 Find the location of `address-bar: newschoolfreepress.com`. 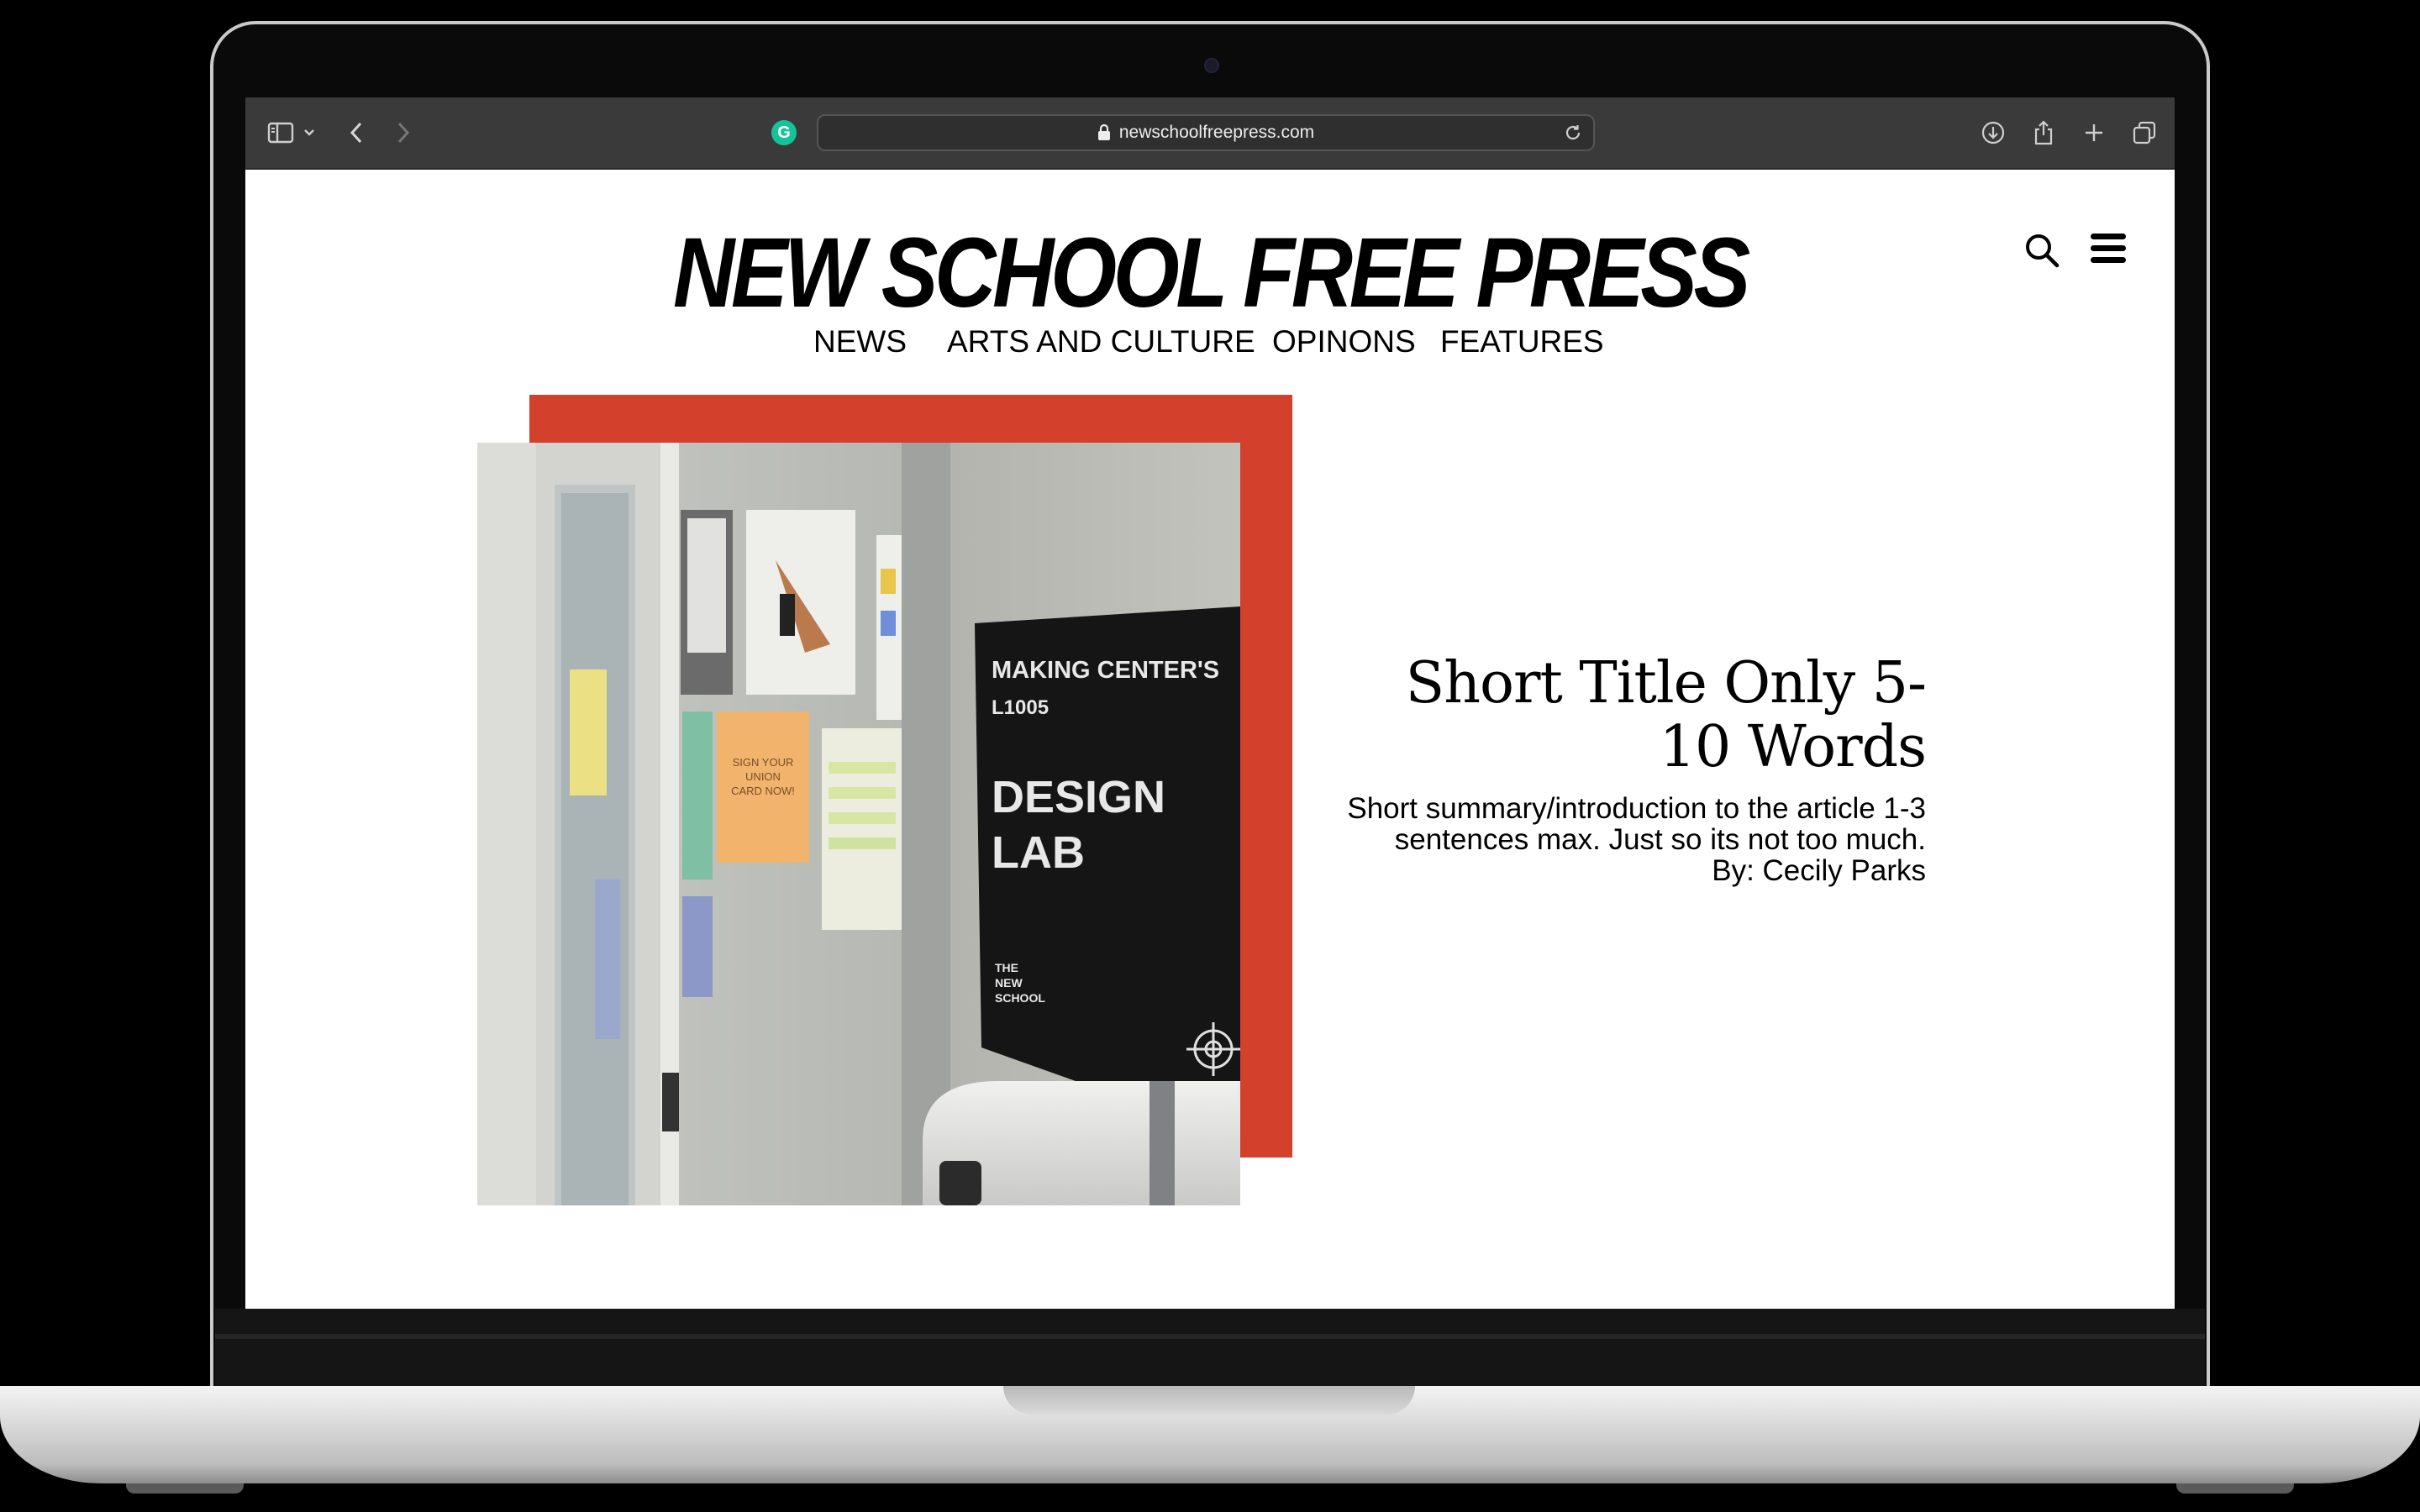

address-bar: newschoolfreepress.com is located at coordinates (1206, 132).